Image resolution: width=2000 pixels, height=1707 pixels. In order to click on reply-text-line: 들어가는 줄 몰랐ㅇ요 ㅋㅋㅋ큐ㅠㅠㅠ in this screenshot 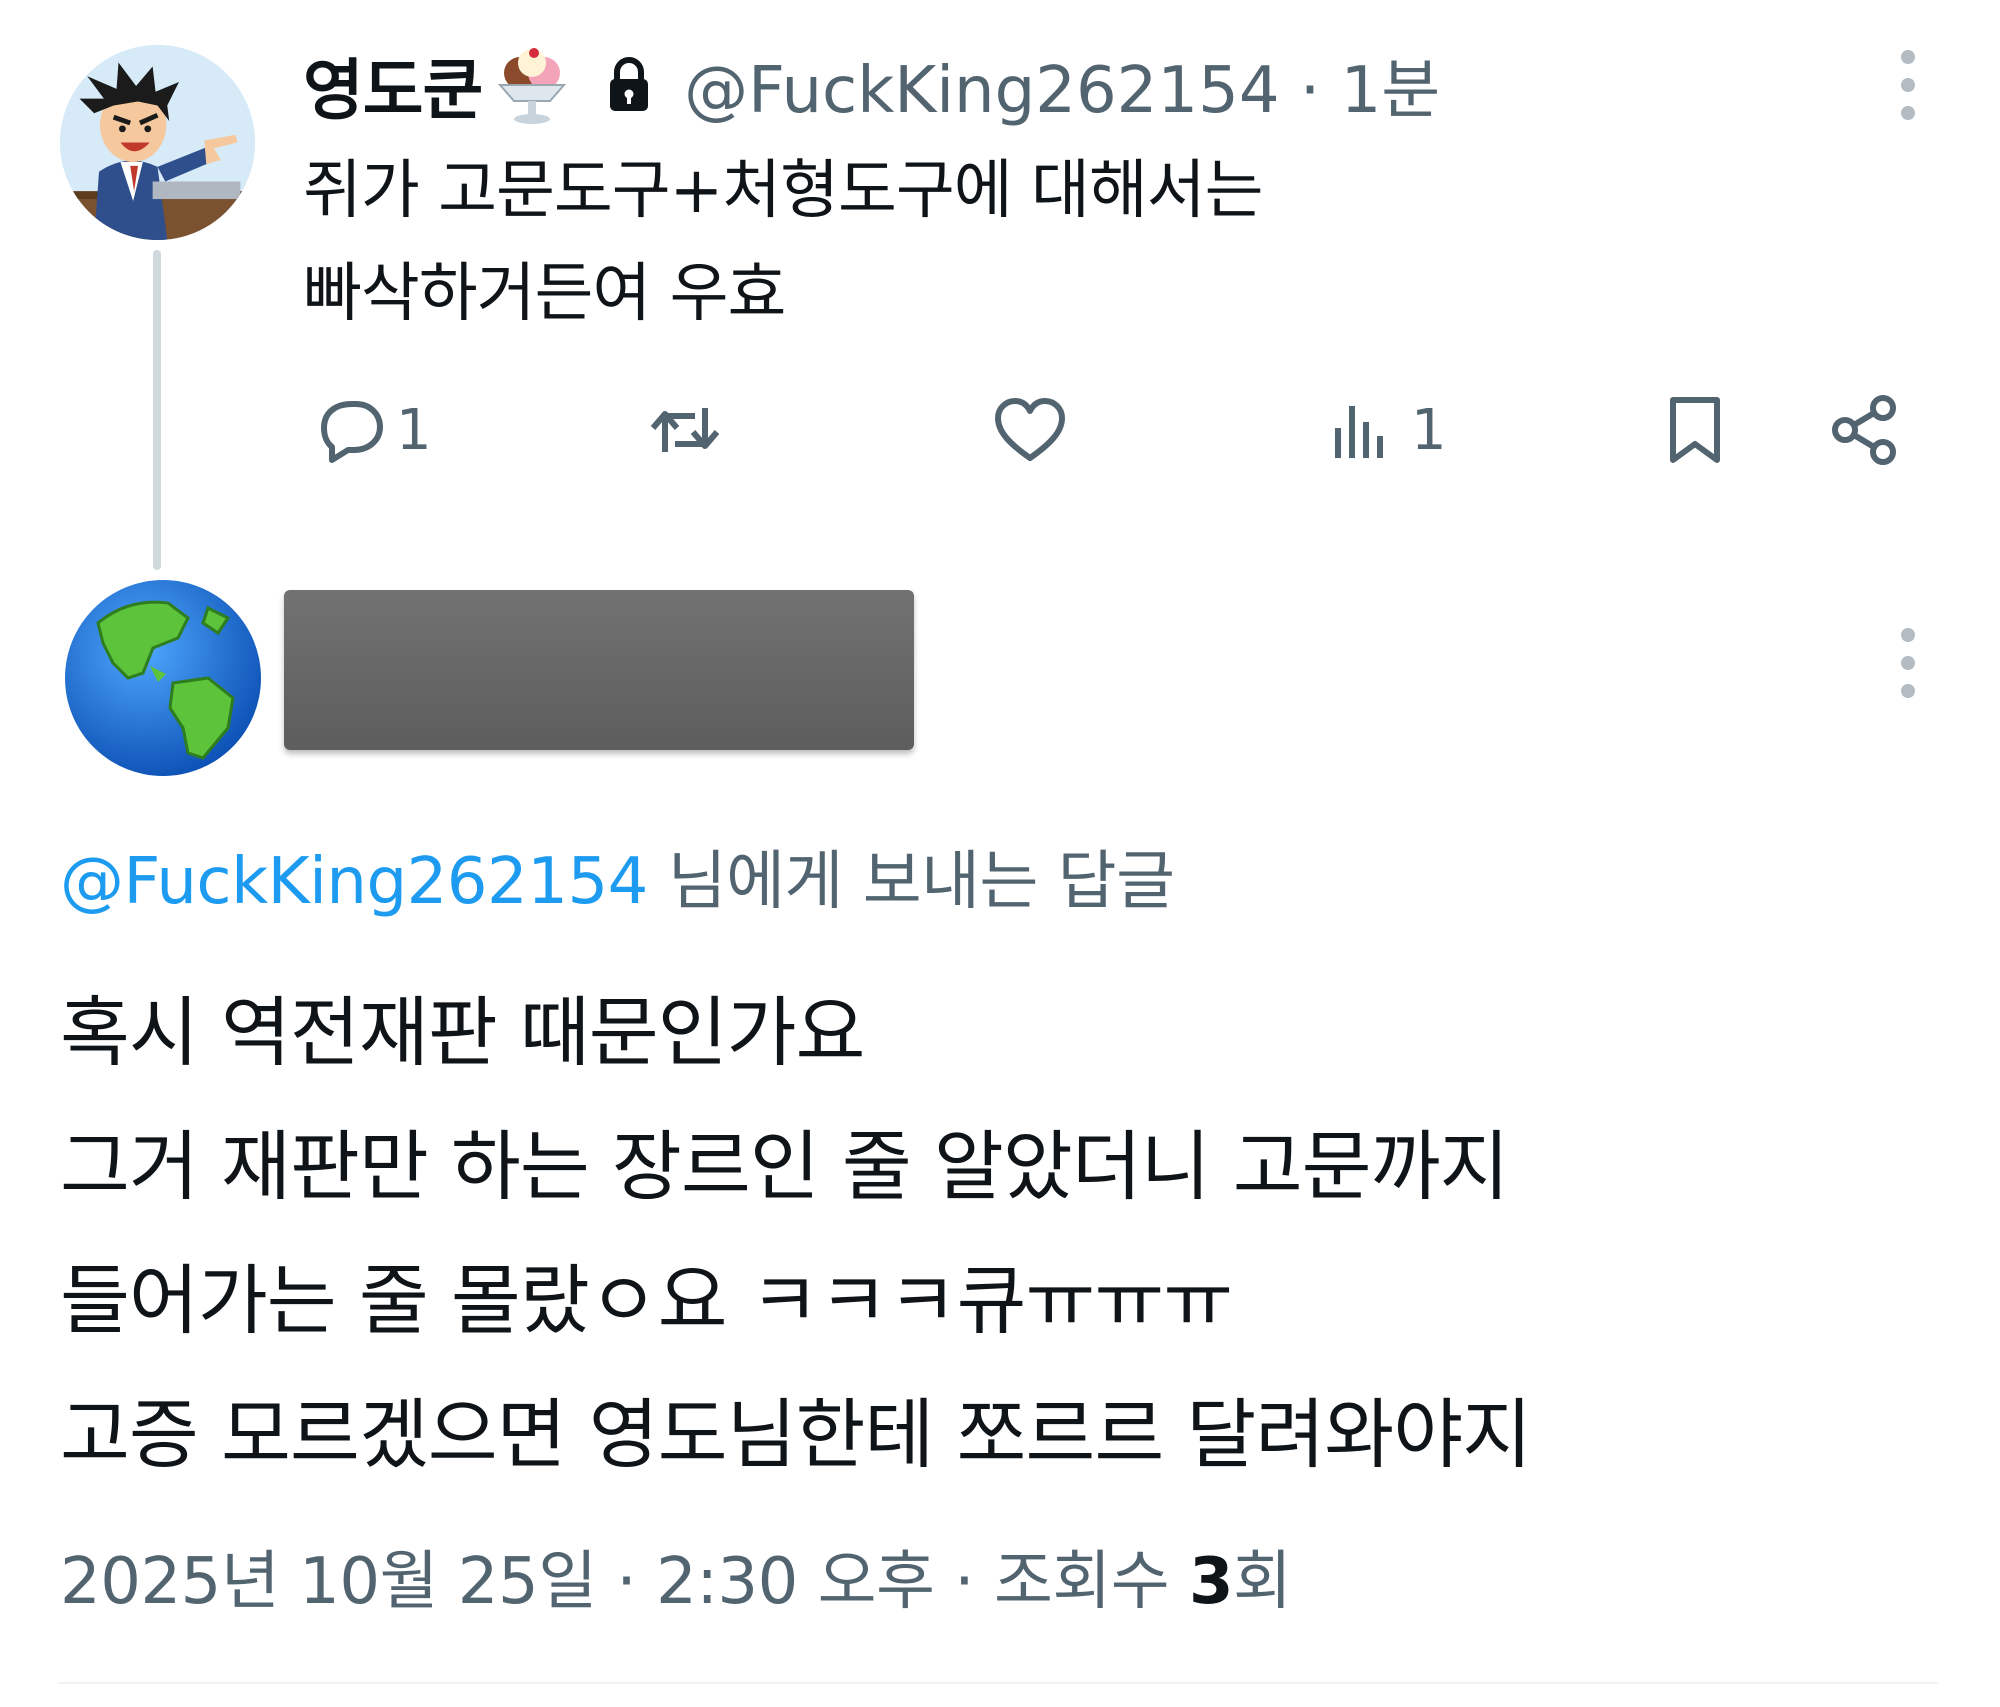, I will do `click(646, 1300)`.